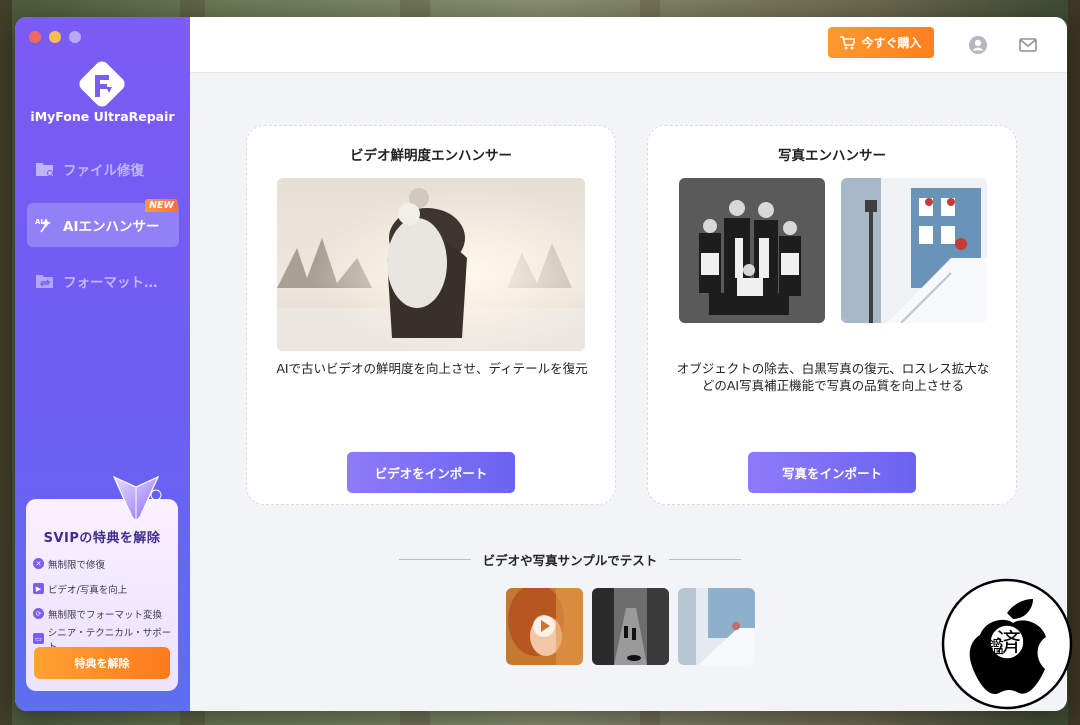 This screenshot has height=725, width=1080. I want to click on card-title: 写真エンハンサー, so click(832, 156).